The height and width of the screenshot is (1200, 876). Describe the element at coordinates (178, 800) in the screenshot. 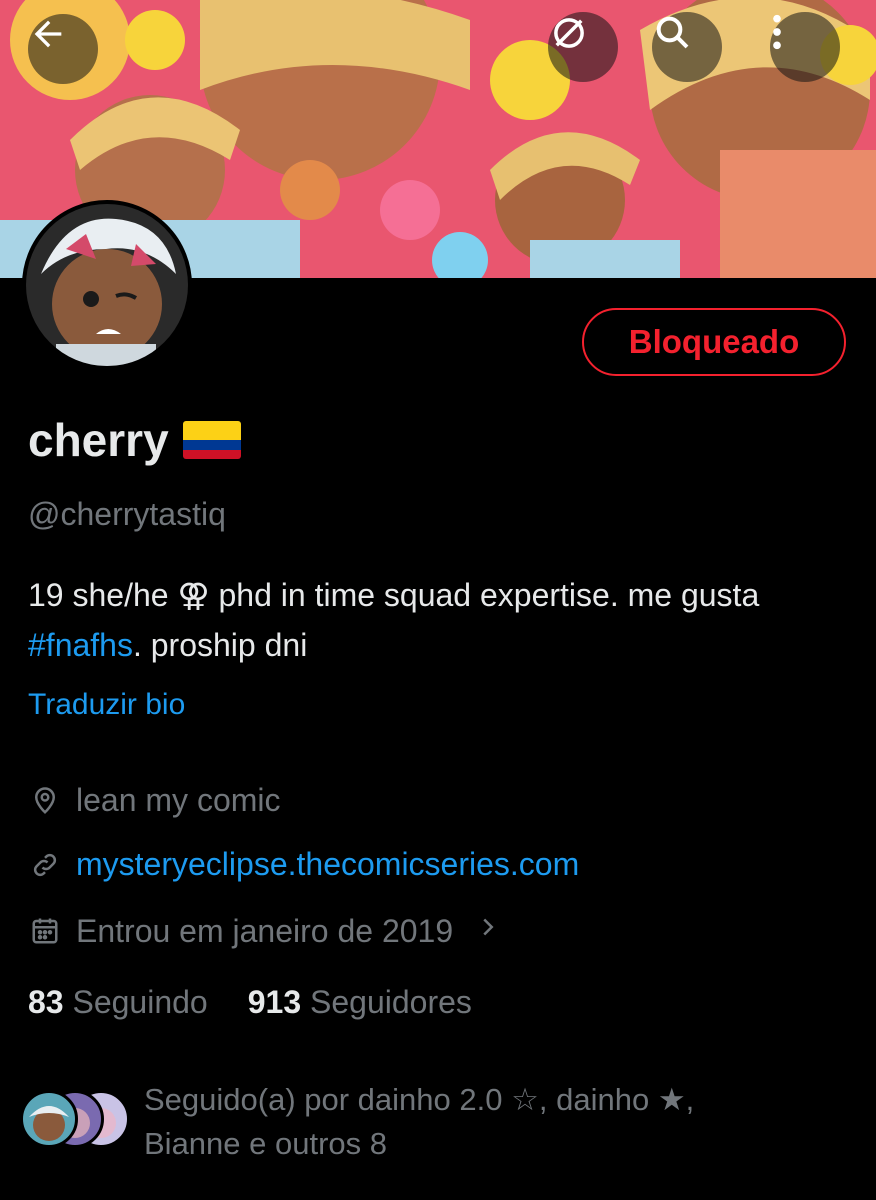

I see `location-text: lean my comic` at that location.